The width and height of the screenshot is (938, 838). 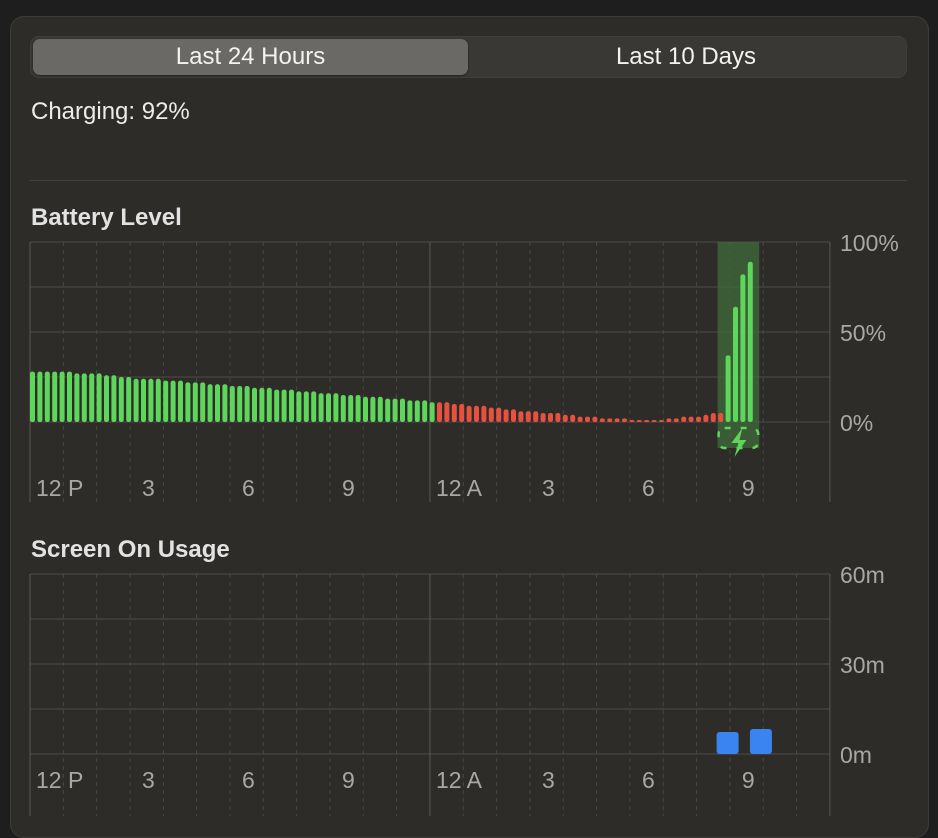 I want to click on screen-x-tick-label: 9, so click(x=348, y=780).